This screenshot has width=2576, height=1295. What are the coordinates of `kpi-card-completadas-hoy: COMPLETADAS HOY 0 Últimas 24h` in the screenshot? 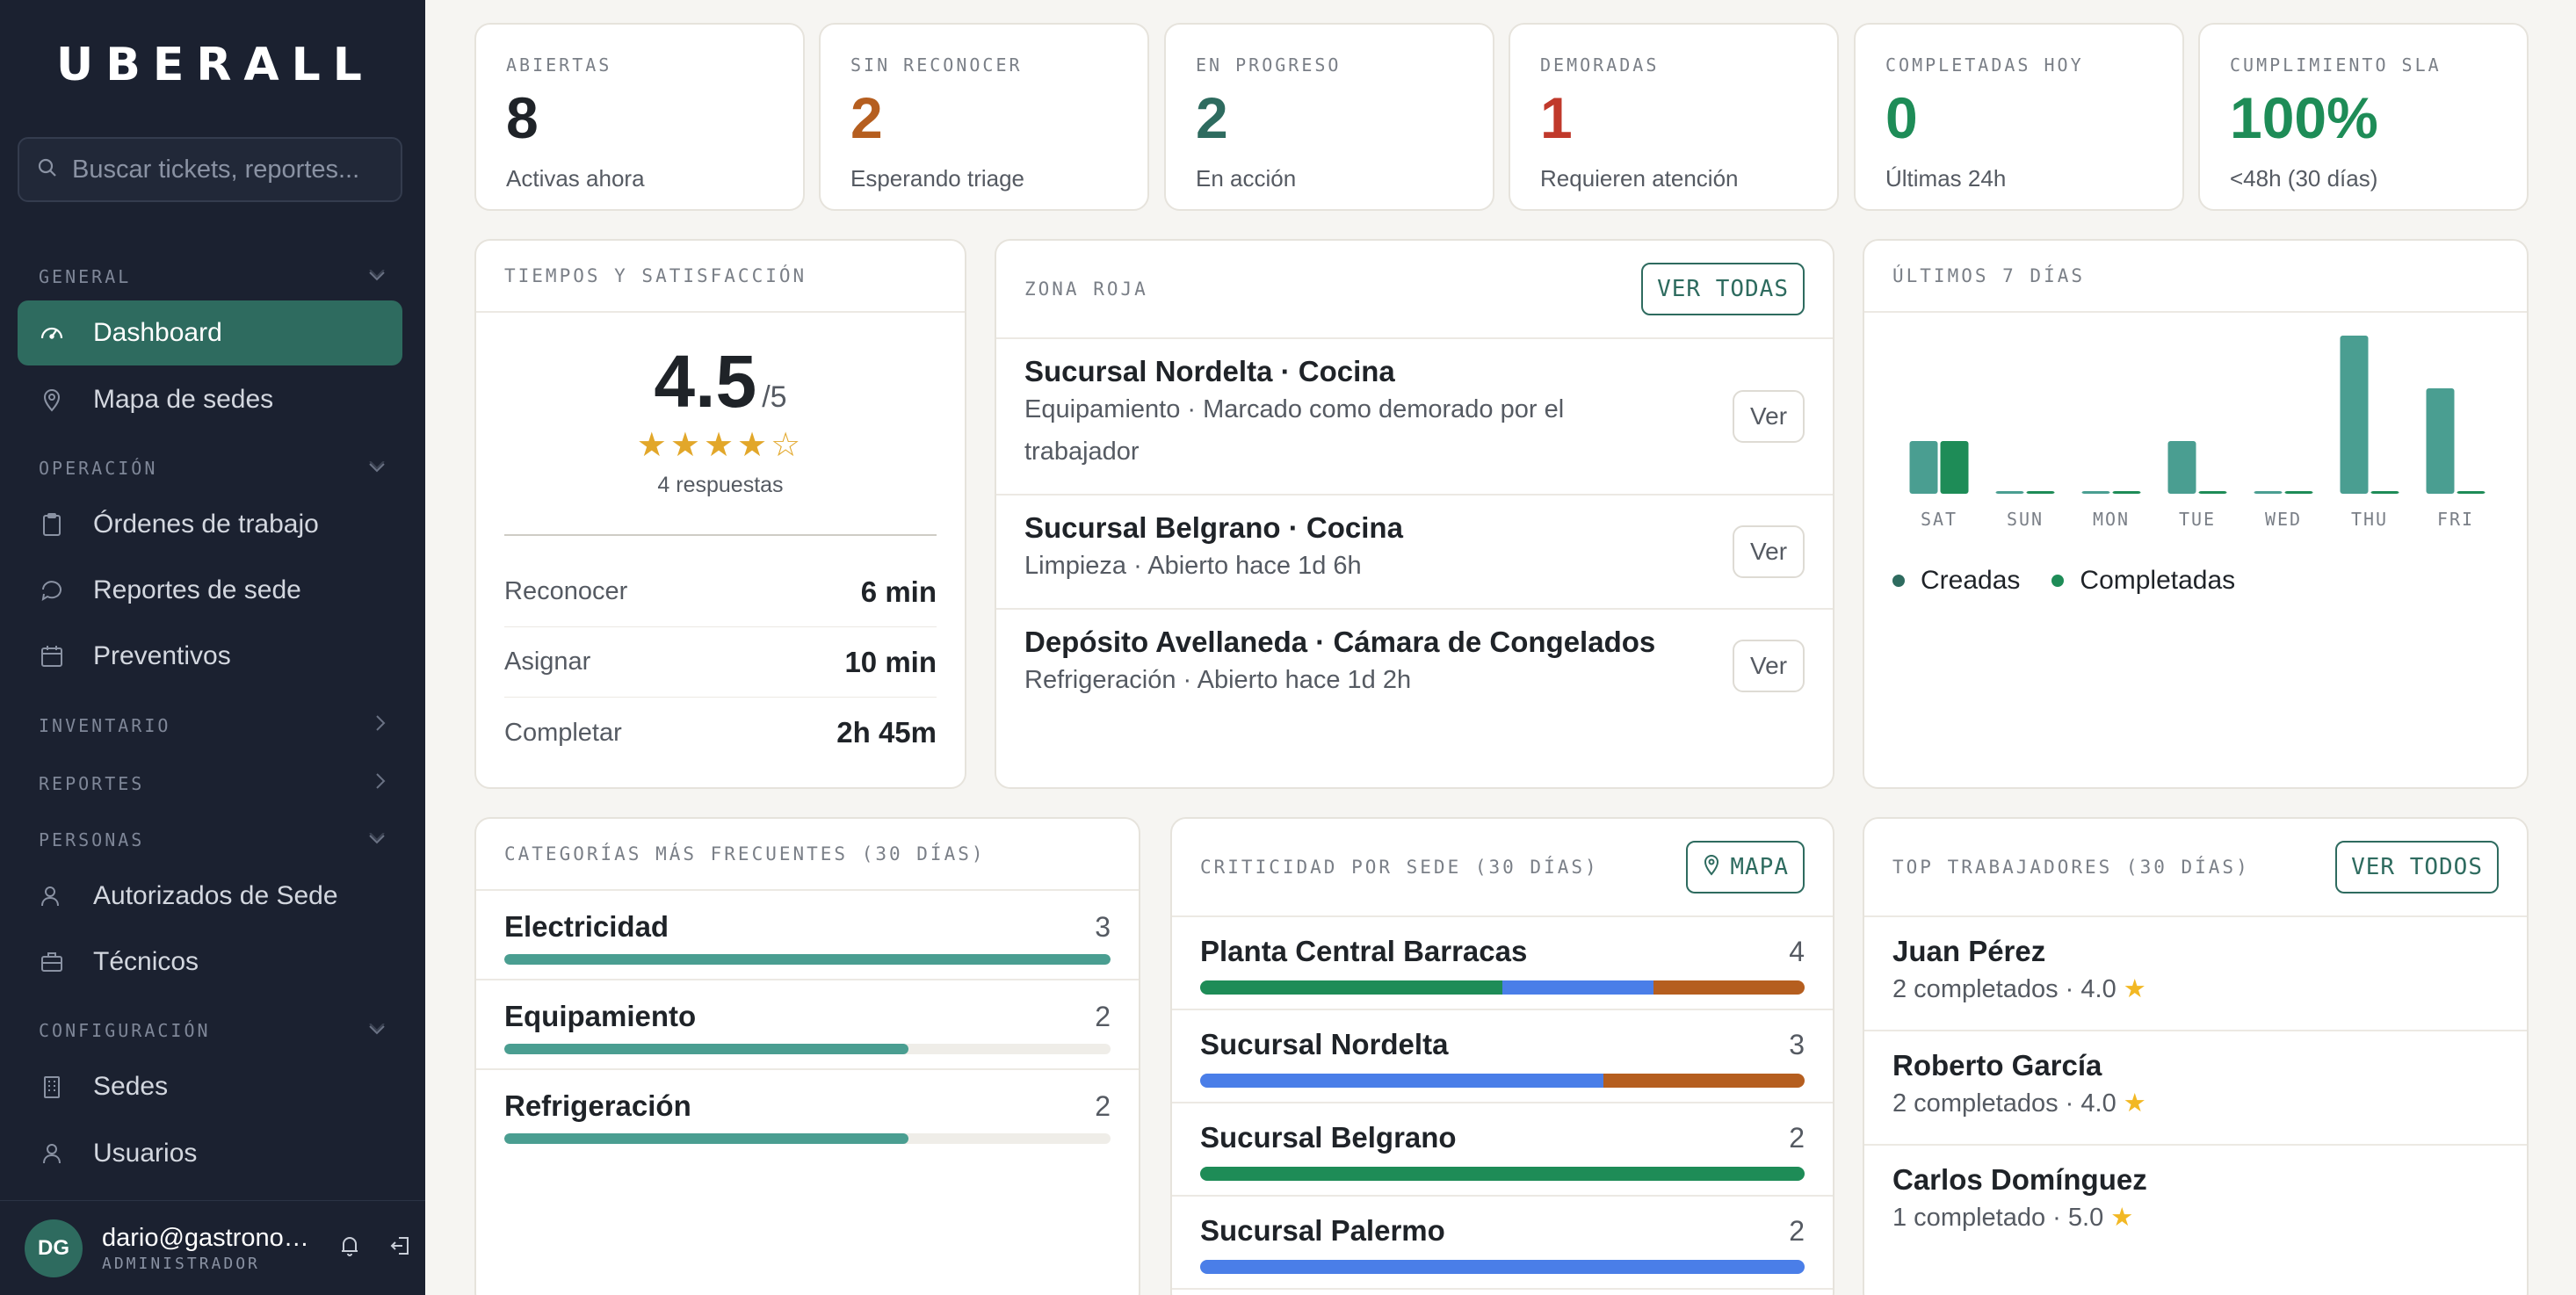 It's located at (2019, 117).